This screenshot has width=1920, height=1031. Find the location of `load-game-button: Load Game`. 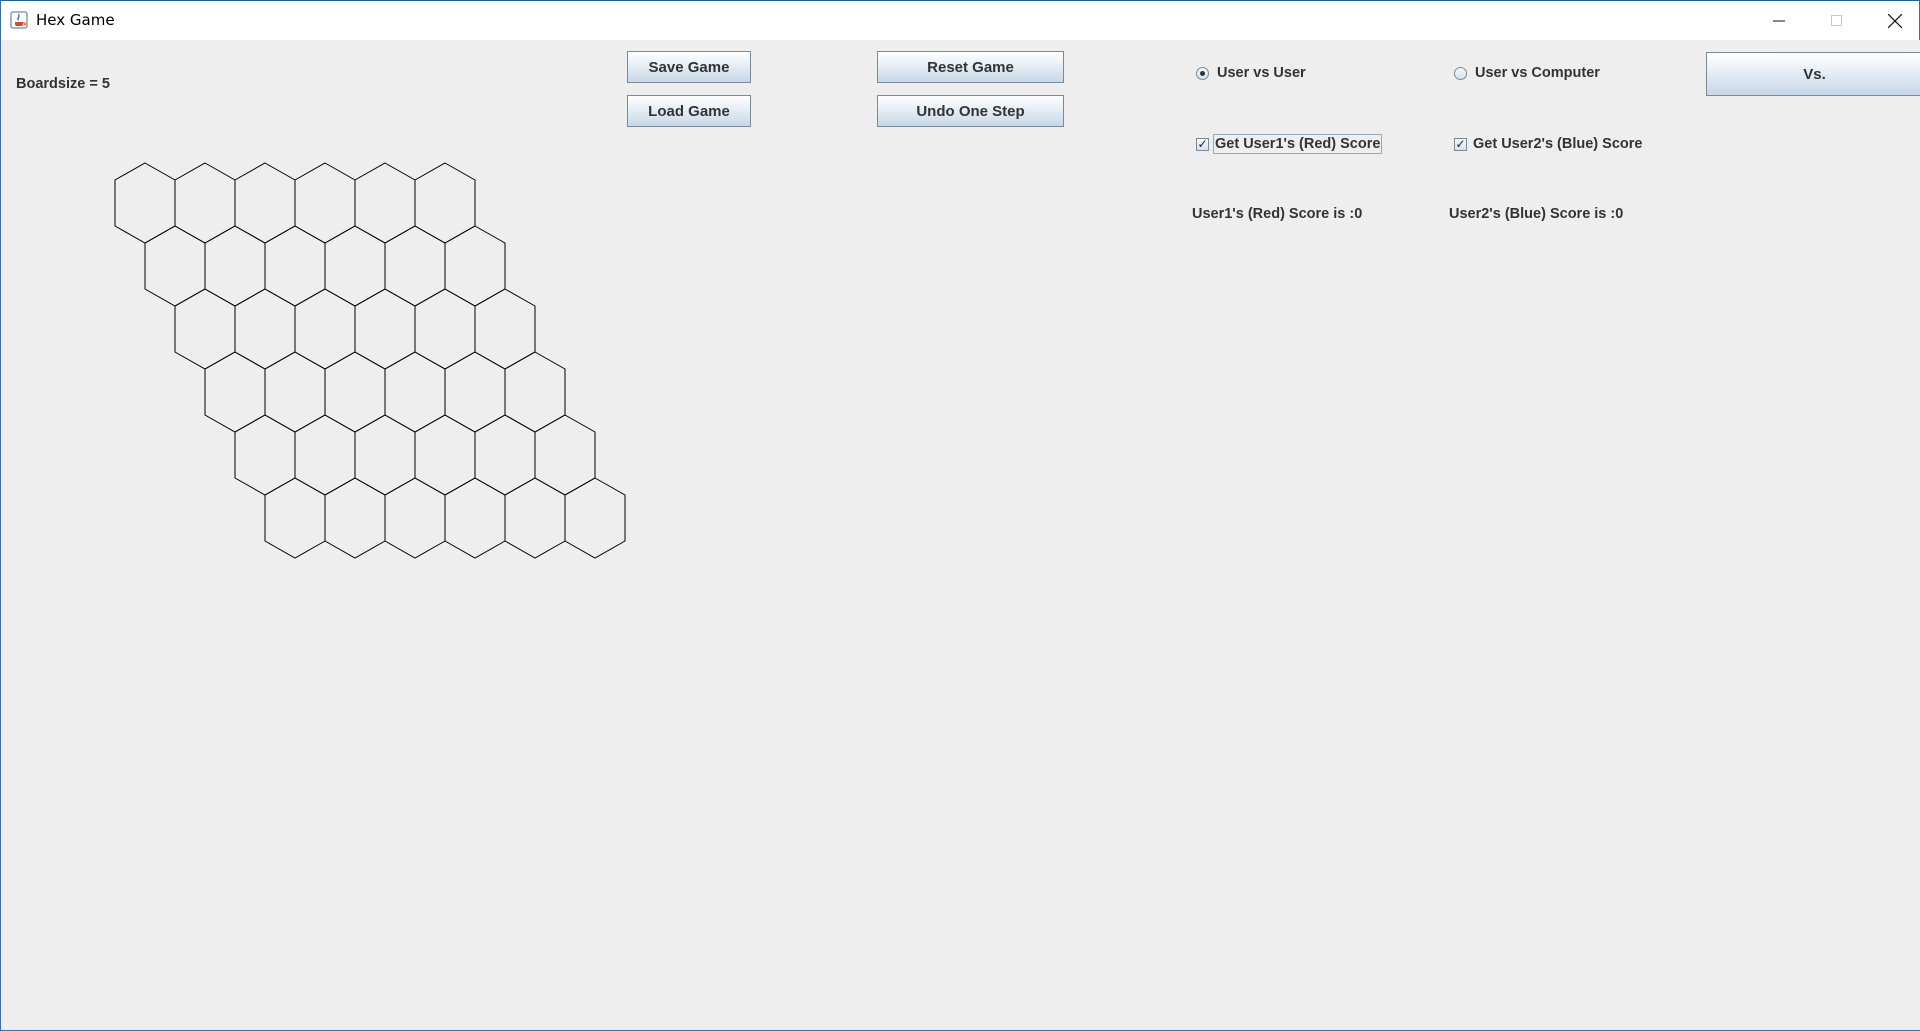

load-game-button: Load Game is located at coordinates (689, 111).